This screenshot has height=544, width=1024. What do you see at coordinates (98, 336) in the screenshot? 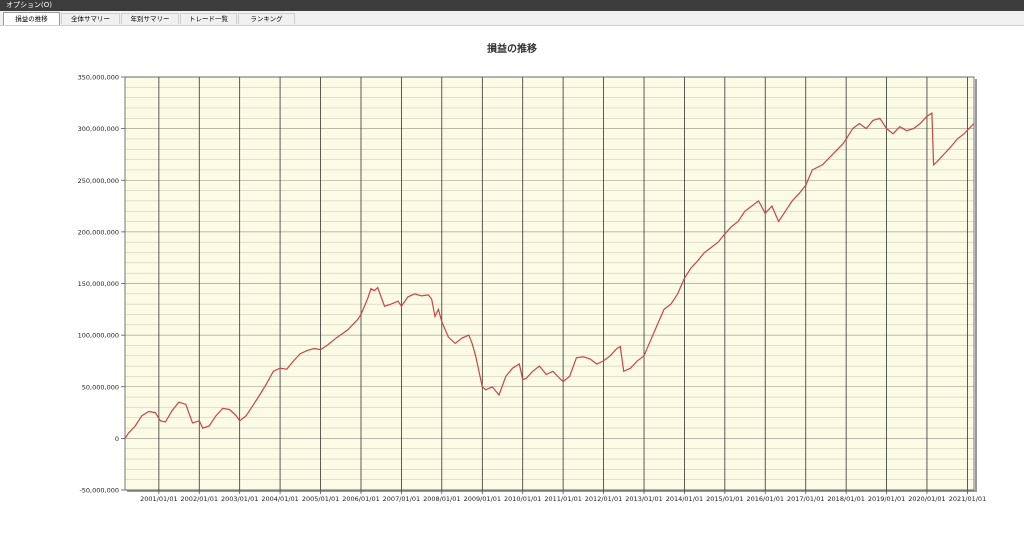
I see `y-tick-label: 100,000,000` at bounding box center [98, 336].